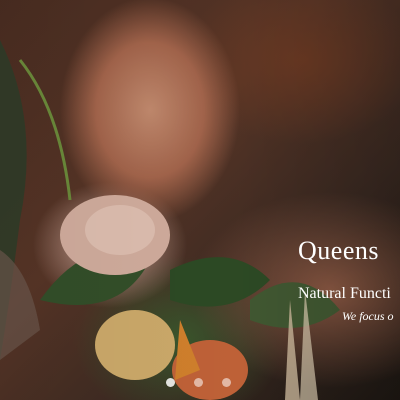 This screenshot has height=400, width=400. Describe the element at coordinates (368, 316) in the screenshot. I see `hero-tagline: We focus o` at that location.